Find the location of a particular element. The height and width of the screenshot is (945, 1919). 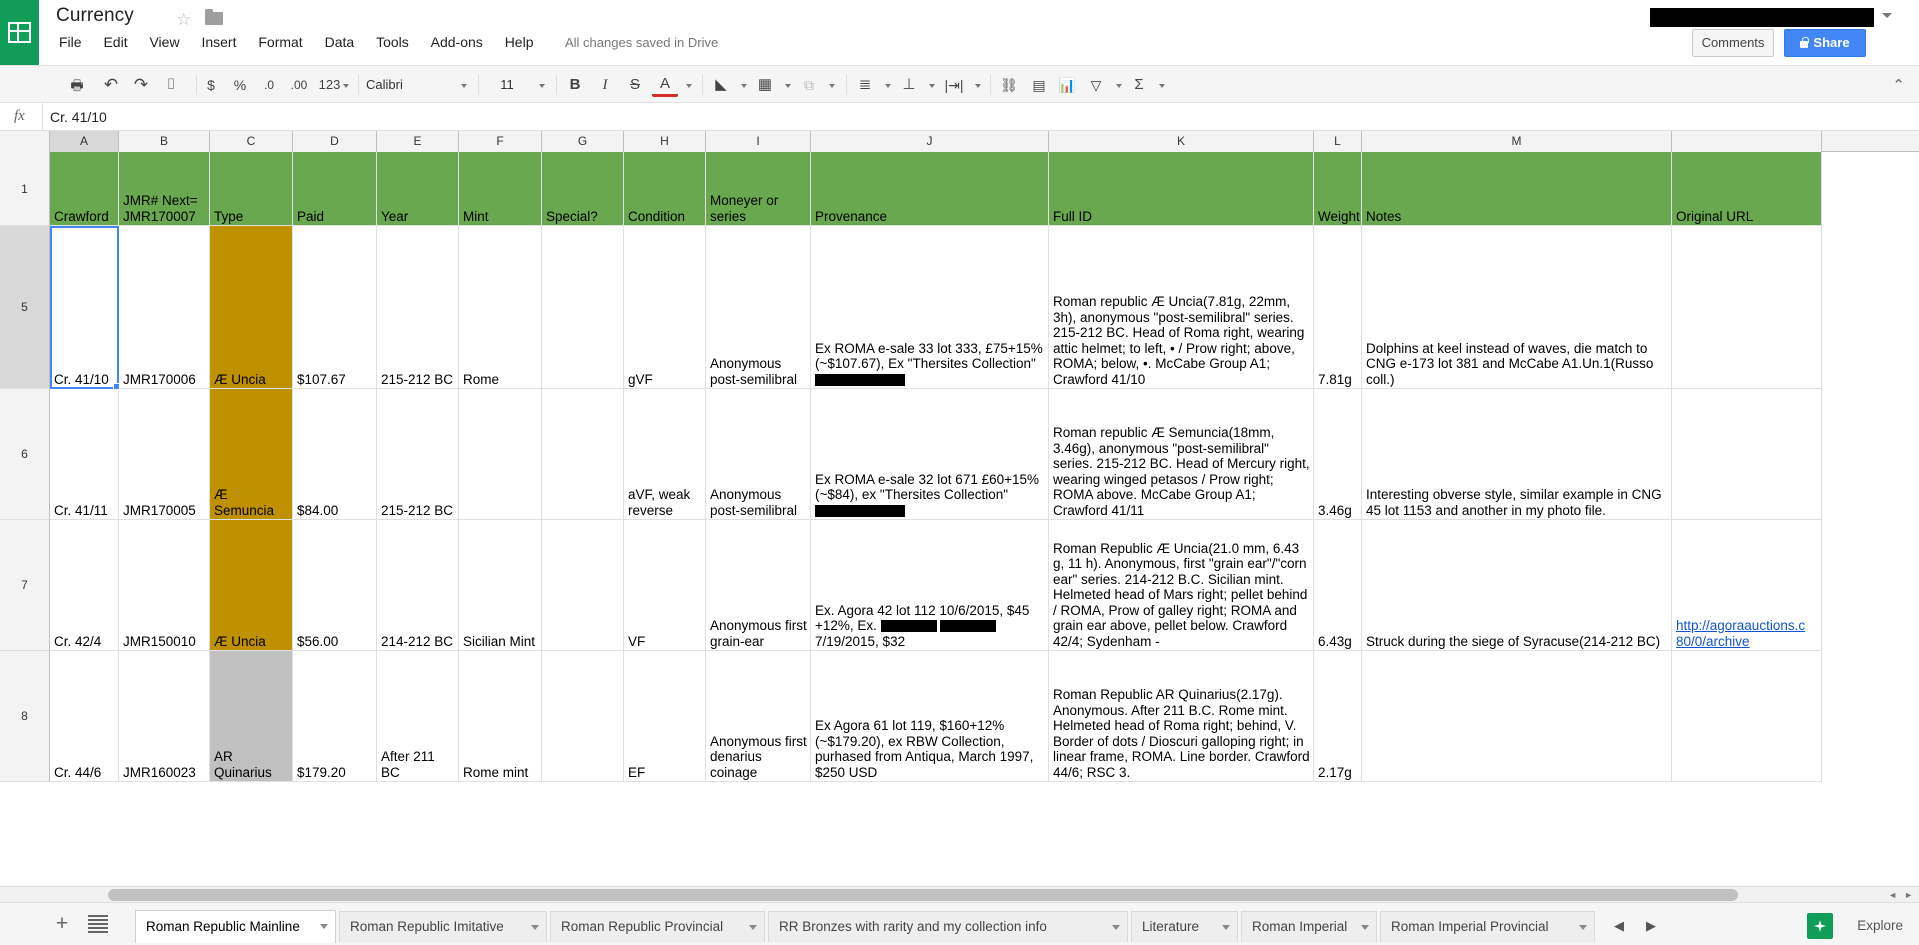

cell-A7: Cr. 42/4 is located at coordinates (84, 585).